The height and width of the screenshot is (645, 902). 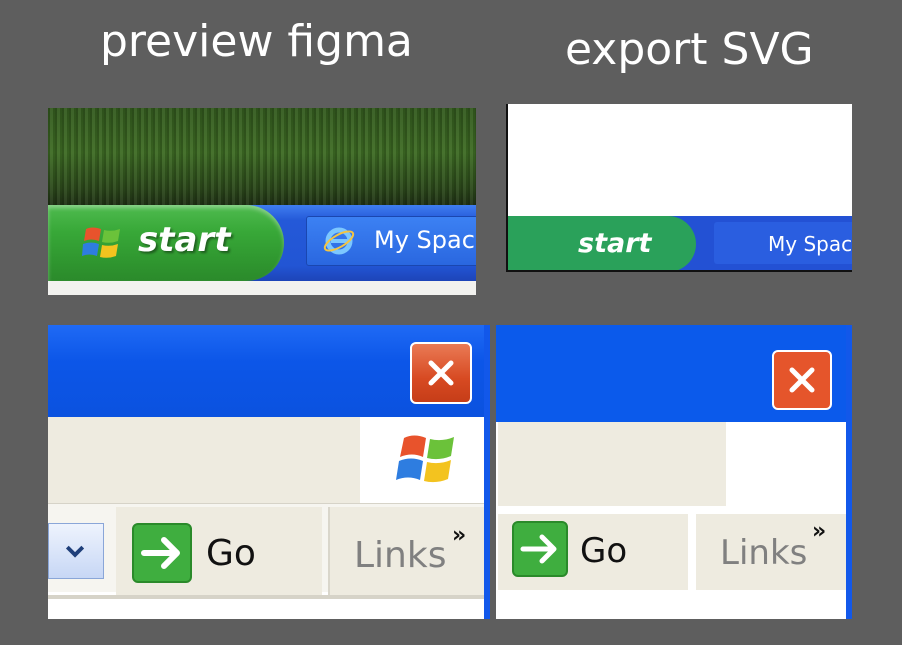 What do you see at coordinates (679, 188) in the screenshot?
I see `export-taskbar-panel: start My Space` at bounding box center [679, 188].